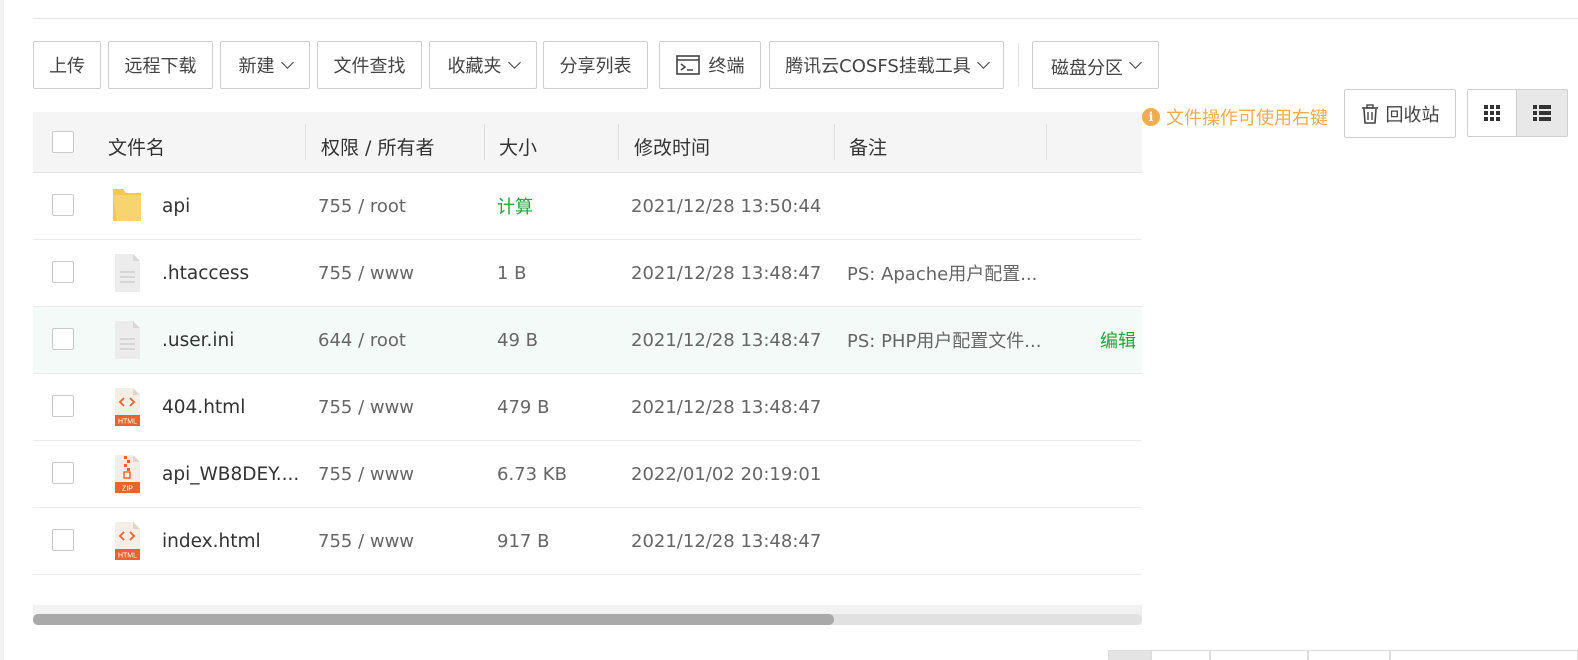 The width and height of the screenshot is (1578, 660). What do you see at coordinates (176, 206) in the screenshot?
I see `file-name: api` at bounding box center [176, 206].